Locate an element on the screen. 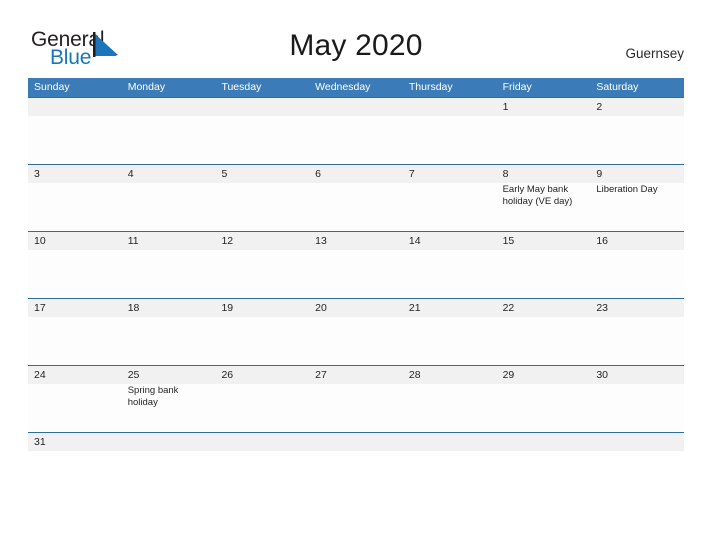 The height and width of the screenshot is (550, 712). day-number: 14 is located at coordinates (450, 241).